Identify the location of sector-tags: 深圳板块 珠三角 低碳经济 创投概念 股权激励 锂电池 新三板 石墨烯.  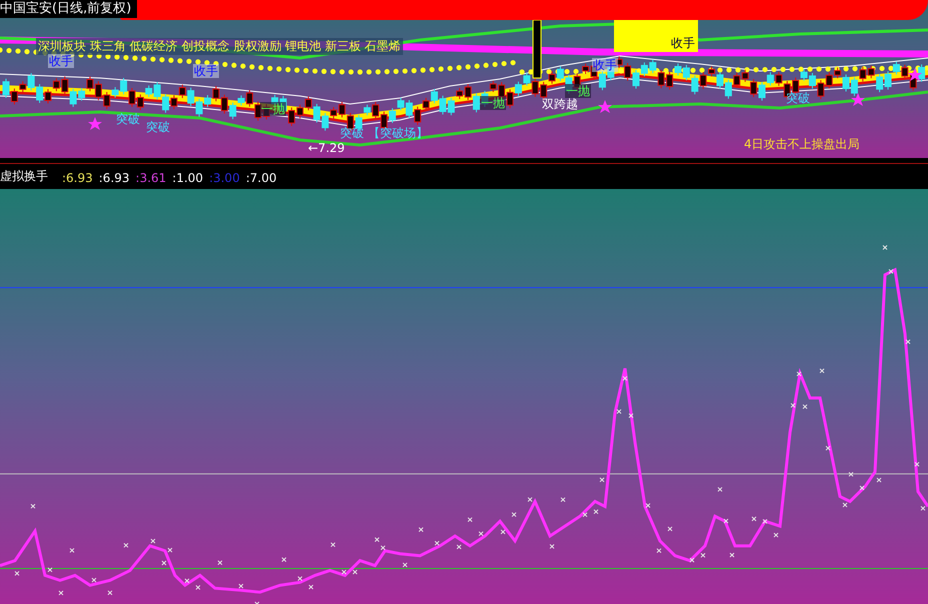
(219, 46).